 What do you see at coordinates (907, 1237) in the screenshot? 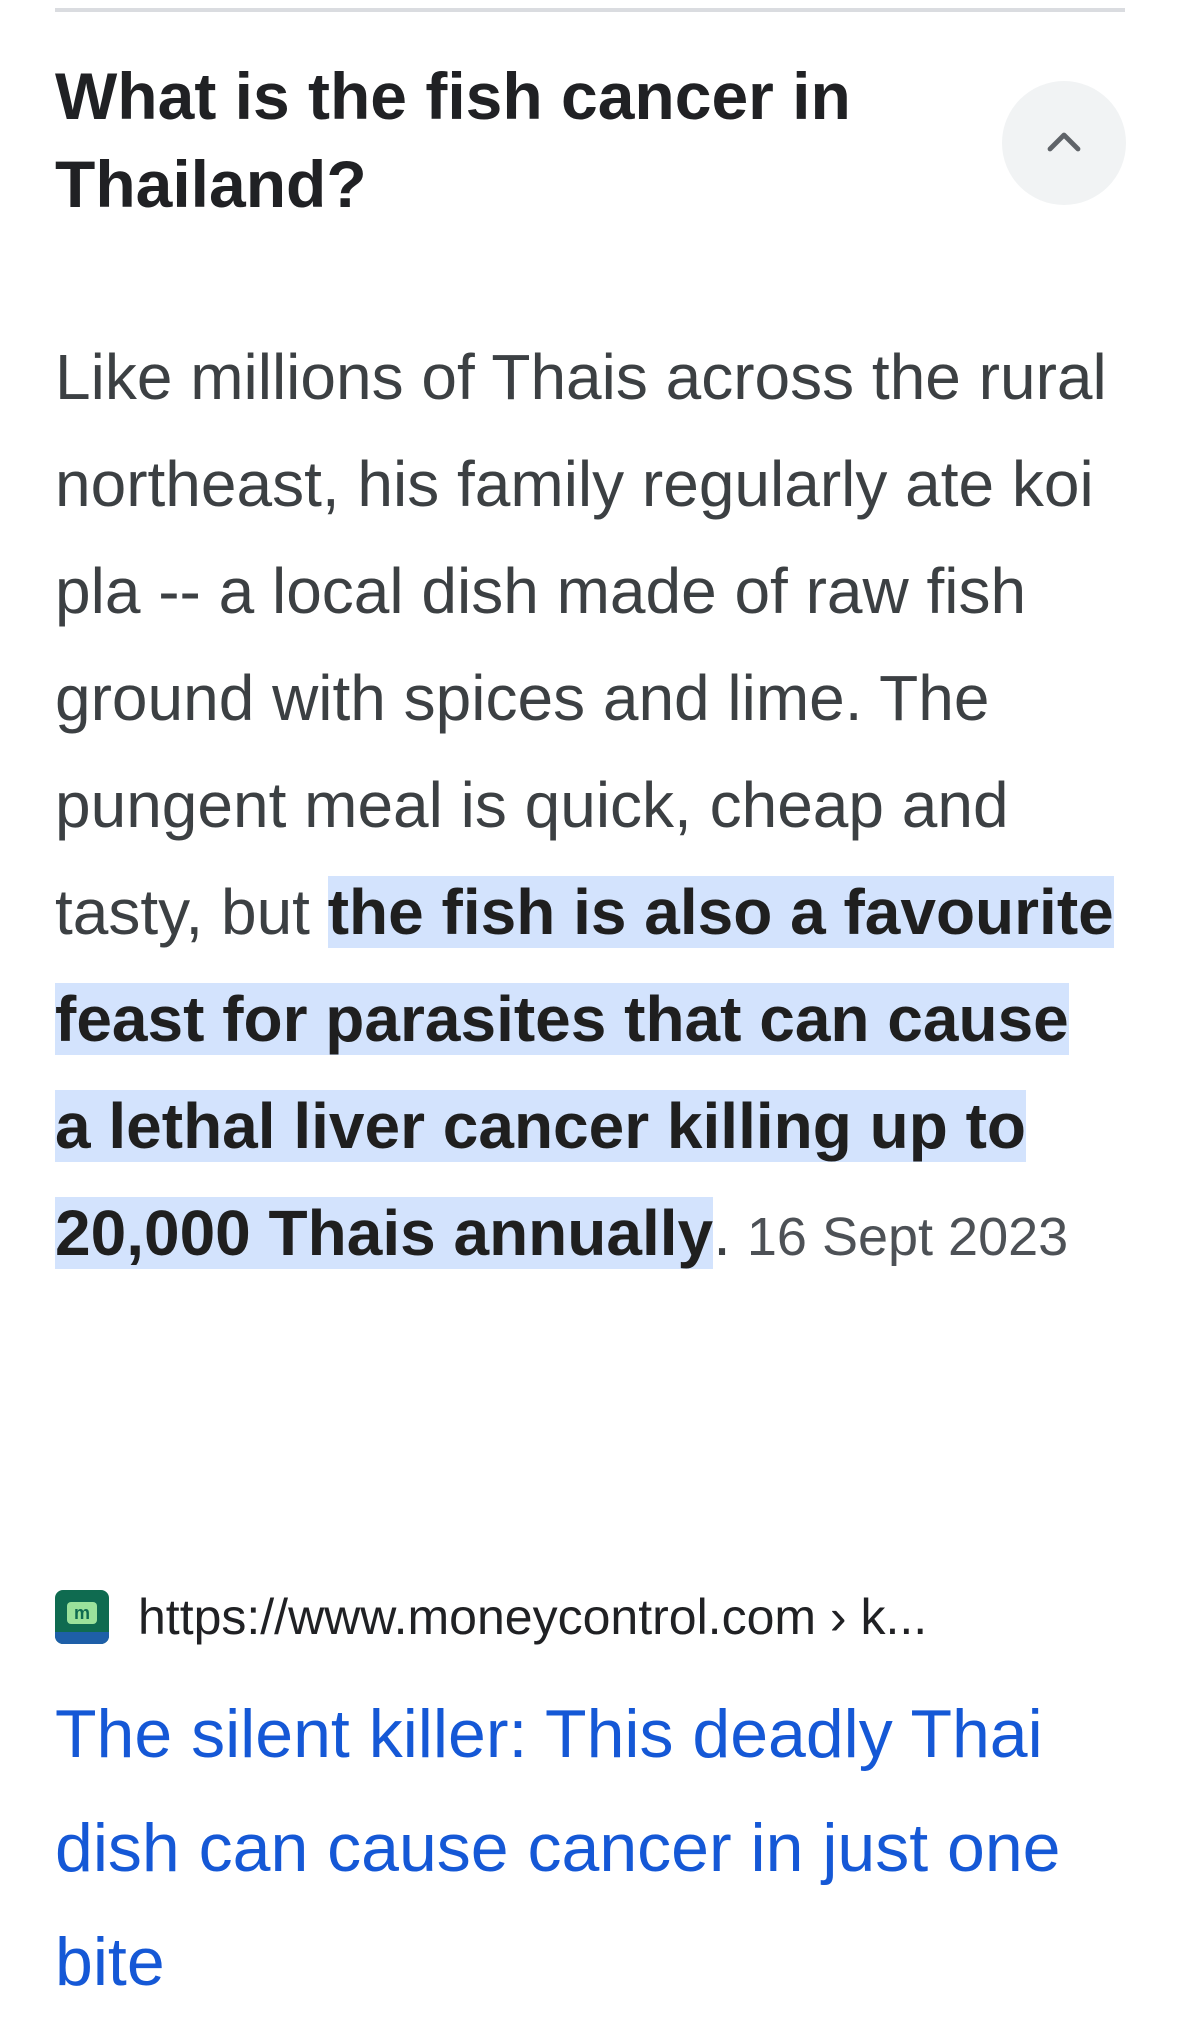
I see `answer-date: 16 Sept 2023` at bounding box center [907, 1237].